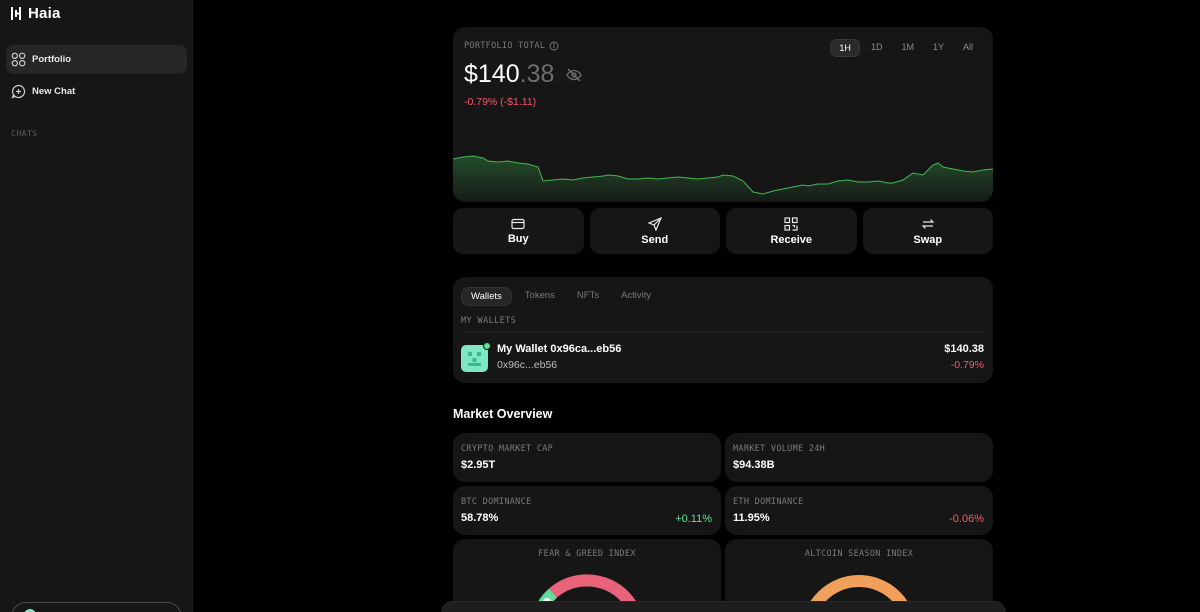 Image resolution: width=1200 pixels, height=612 pixels. I want to click on range-tab-all: All, so click(968, 48).